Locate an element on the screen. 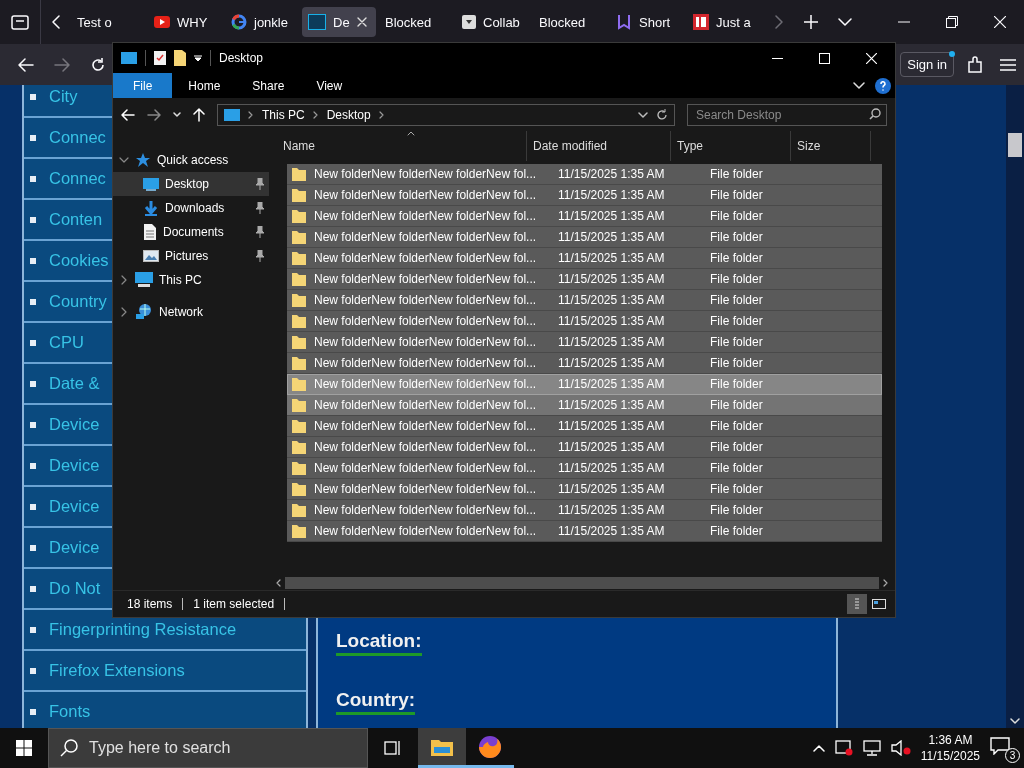  breadcrumb-item: Desktop is located at coordinates (348, 114).